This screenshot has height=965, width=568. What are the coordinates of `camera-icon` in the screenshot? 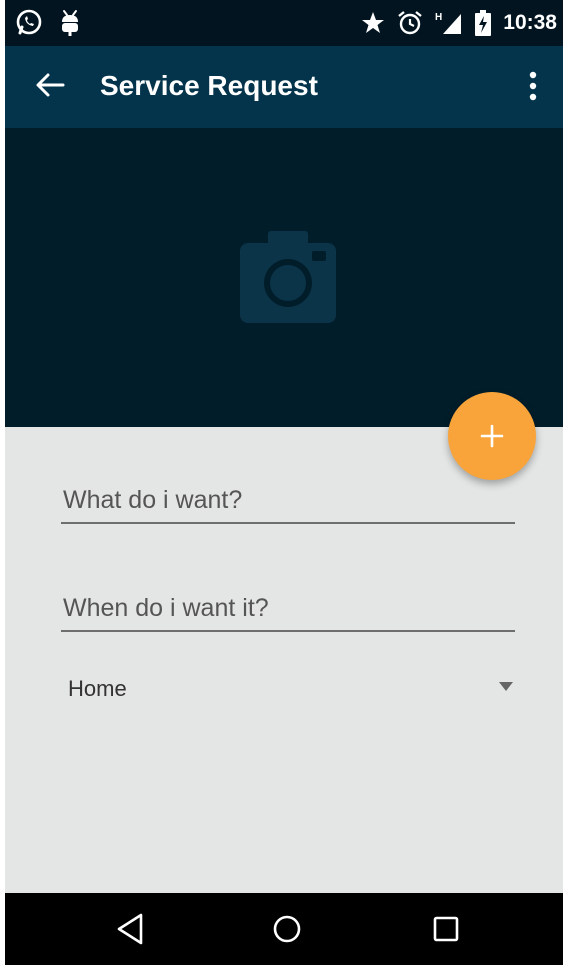 It's located at (288, 277).